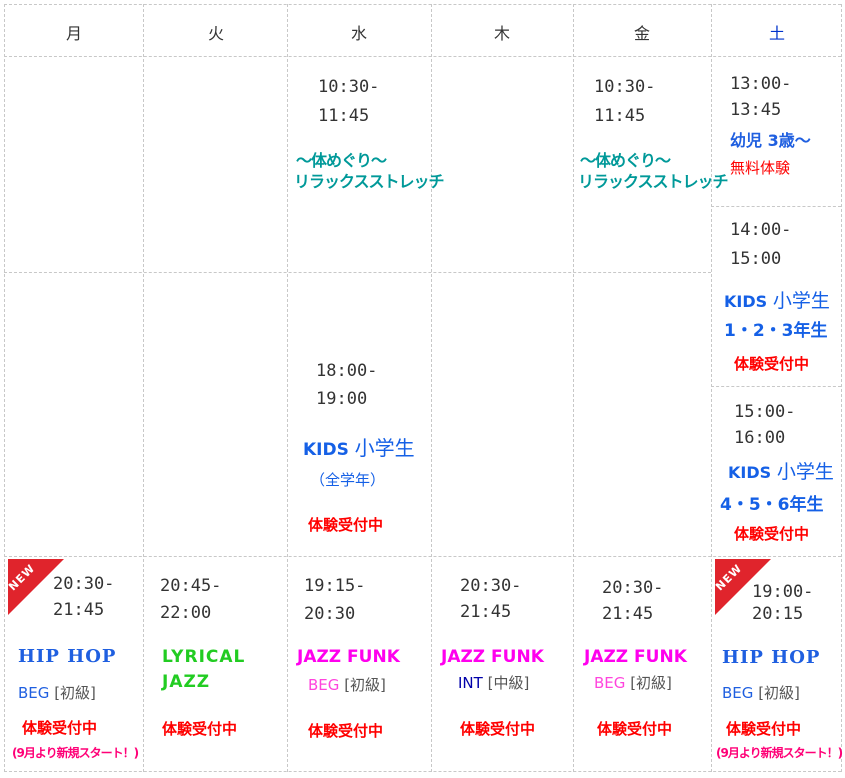 Image resolution: width=845 pixels, height=778 pixels. I want to click on time-start: 18:00-, so click(347, 371).